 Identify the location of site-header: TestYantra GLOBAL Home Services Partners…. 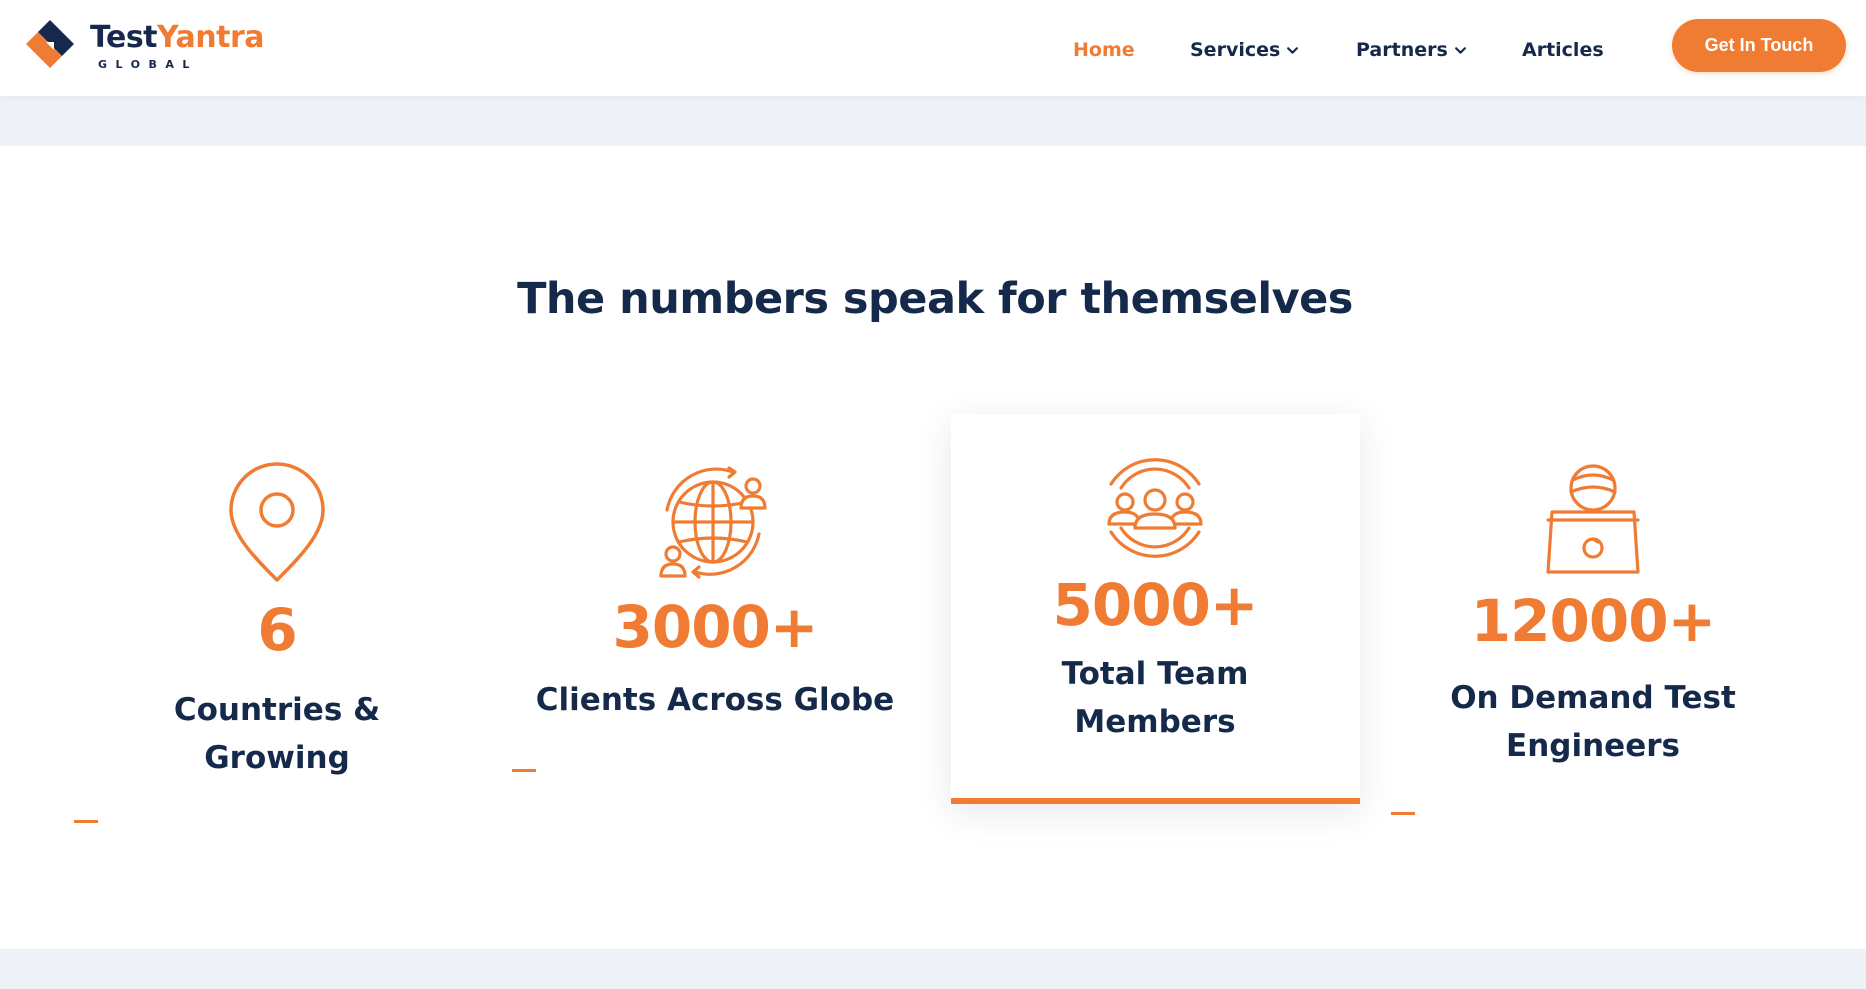
(933, 48).